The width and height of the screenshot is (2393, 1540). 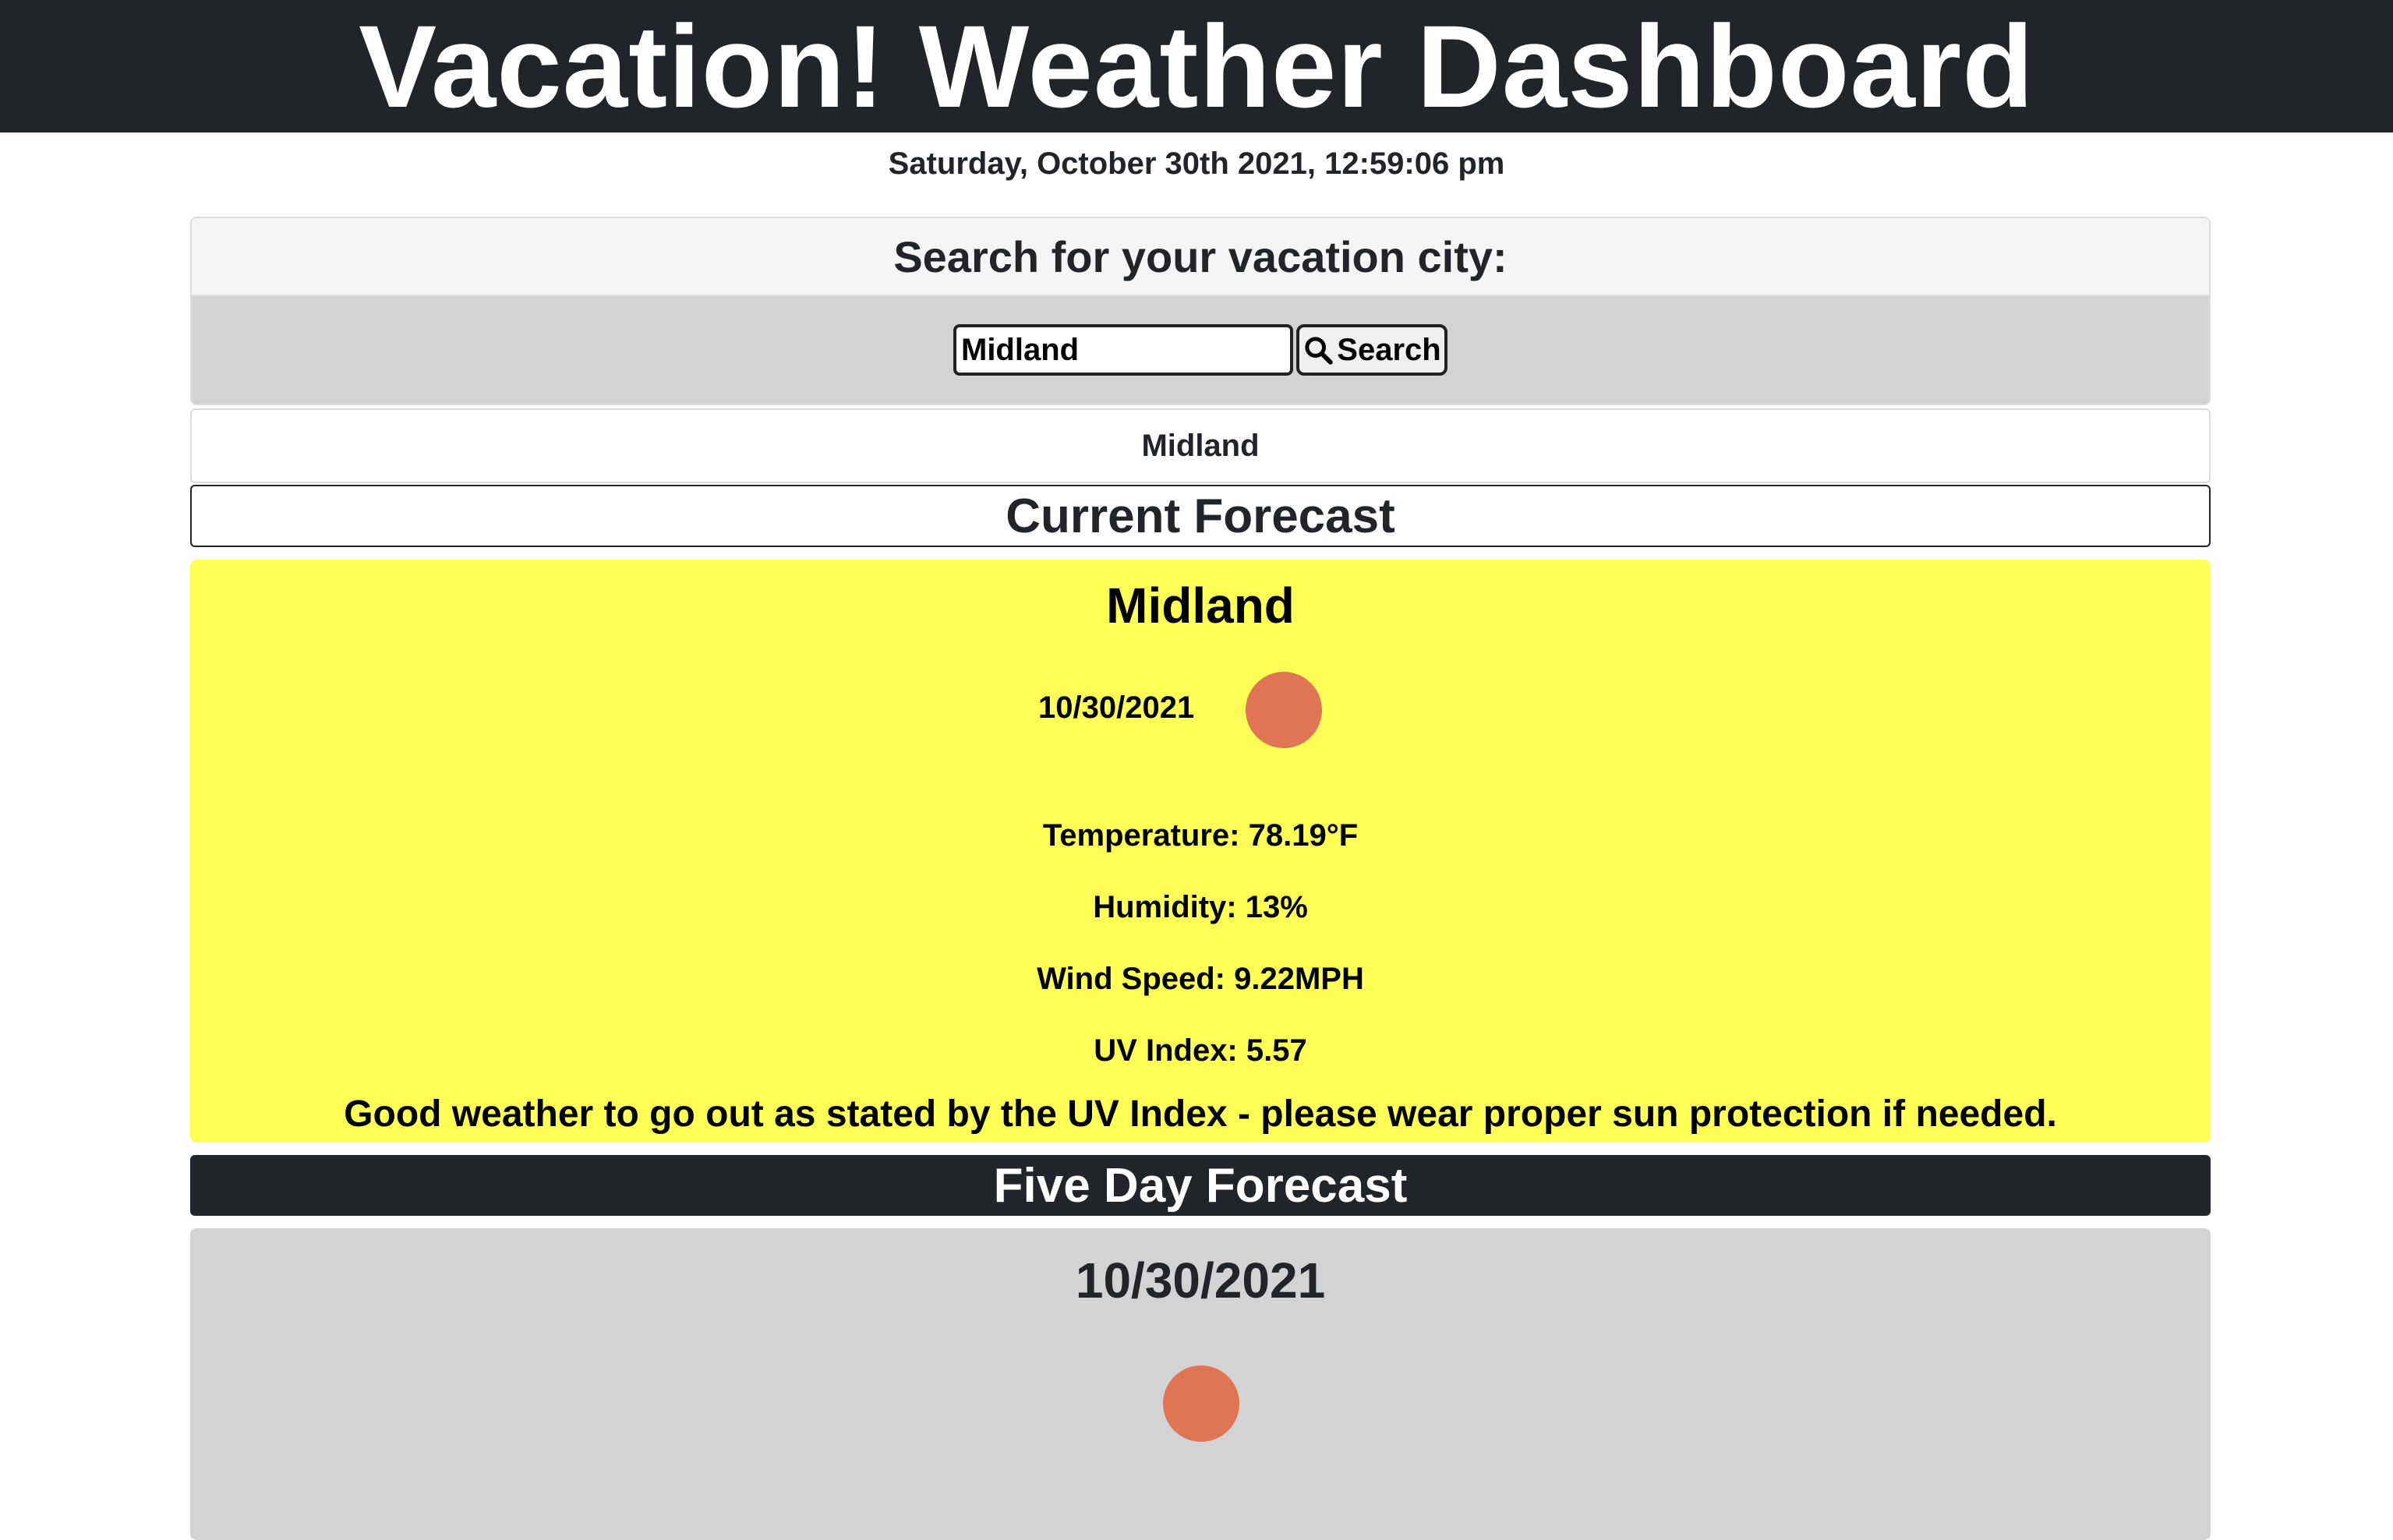 What do you see at coordinates (1200, 979) in the screenshot?
I see `current-wind-speed: Wind Speed: 9.22MPH` at bounding box center [1200, 979].